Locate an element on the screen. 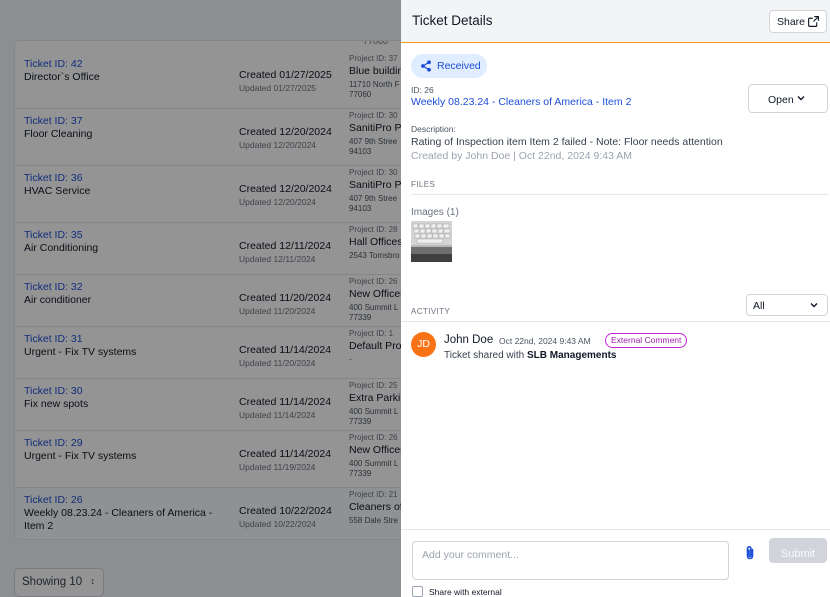 This screenshot has width=830, height=597. external-comment-badge: External Comment is located at coordinates (646, 340).